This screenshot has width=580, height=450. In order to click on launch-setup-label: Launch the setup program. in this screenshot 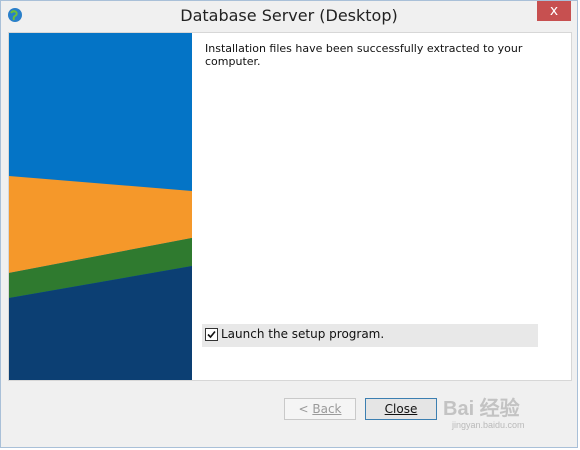, I will do `click(303, 334)`.